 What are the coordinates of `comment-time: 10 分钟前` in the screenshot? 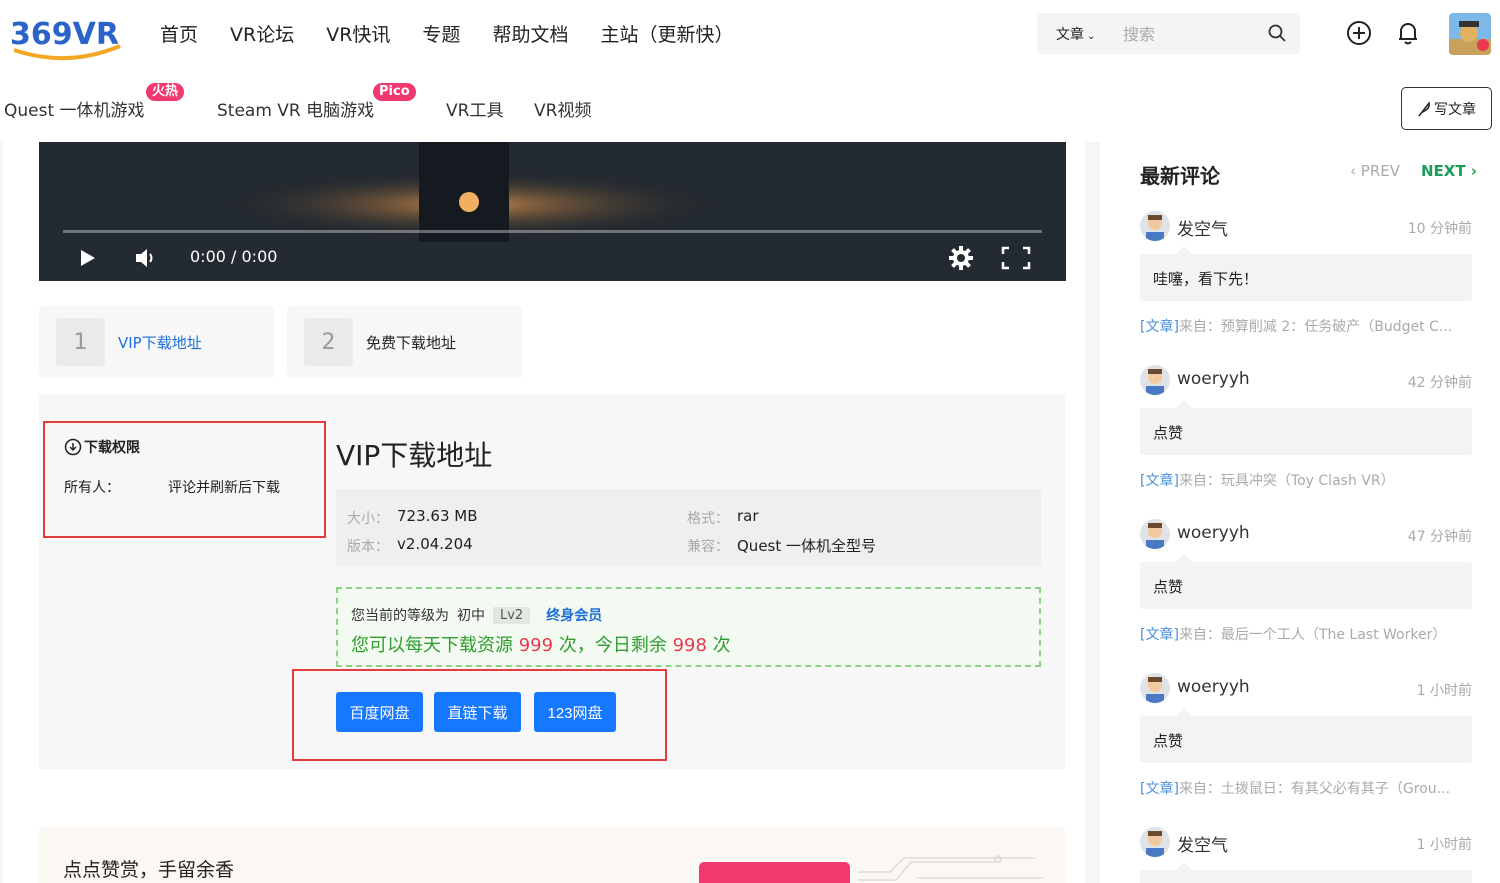 It's located at (1439, 229).